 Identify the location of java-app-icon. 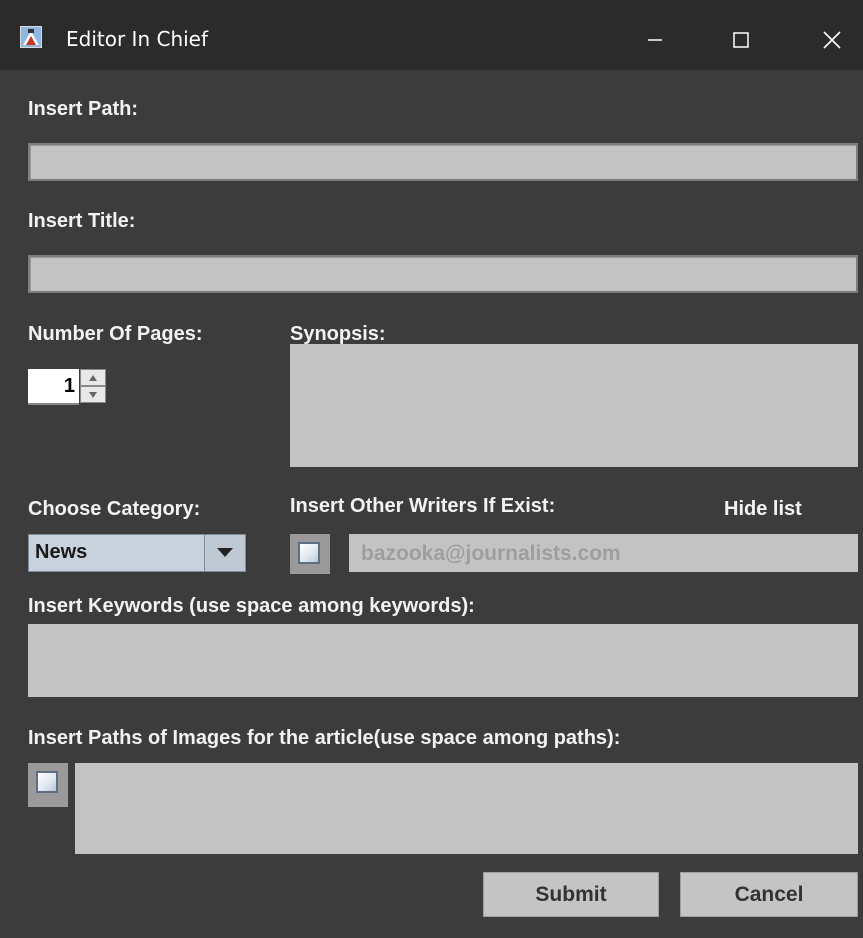
(31, 37).